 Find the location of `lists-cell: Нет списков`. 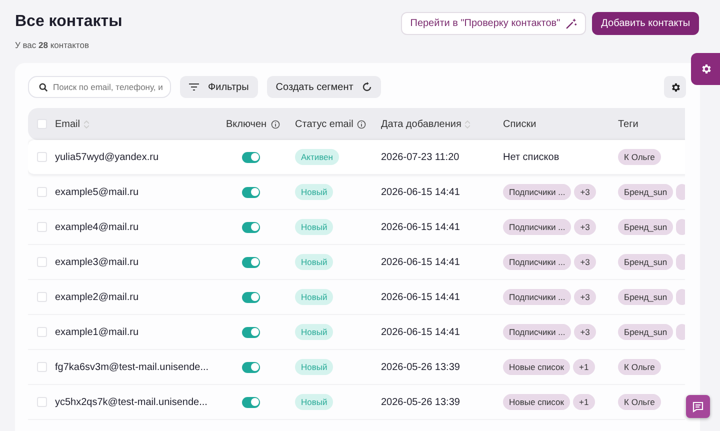

lists-cell: Нет списков is located at coordinates (531, 157).